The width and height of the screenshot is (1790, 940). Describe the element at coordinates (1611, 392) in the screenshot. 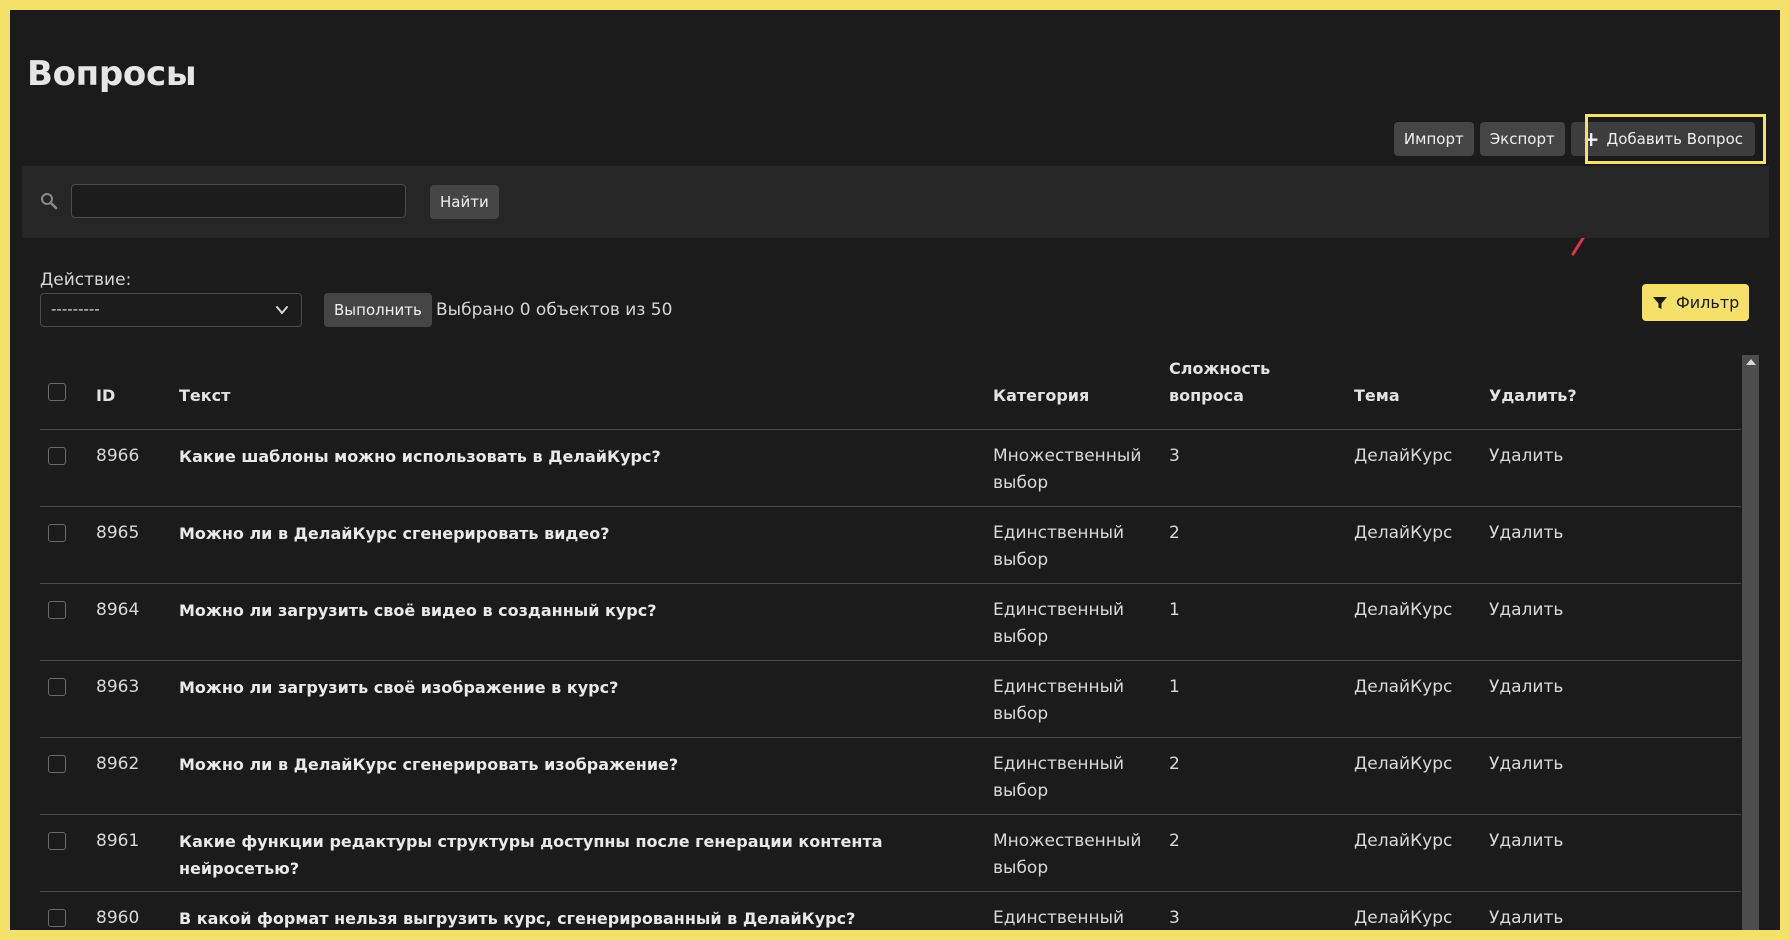

I see `column-header-delete: Удалить?` at that location.